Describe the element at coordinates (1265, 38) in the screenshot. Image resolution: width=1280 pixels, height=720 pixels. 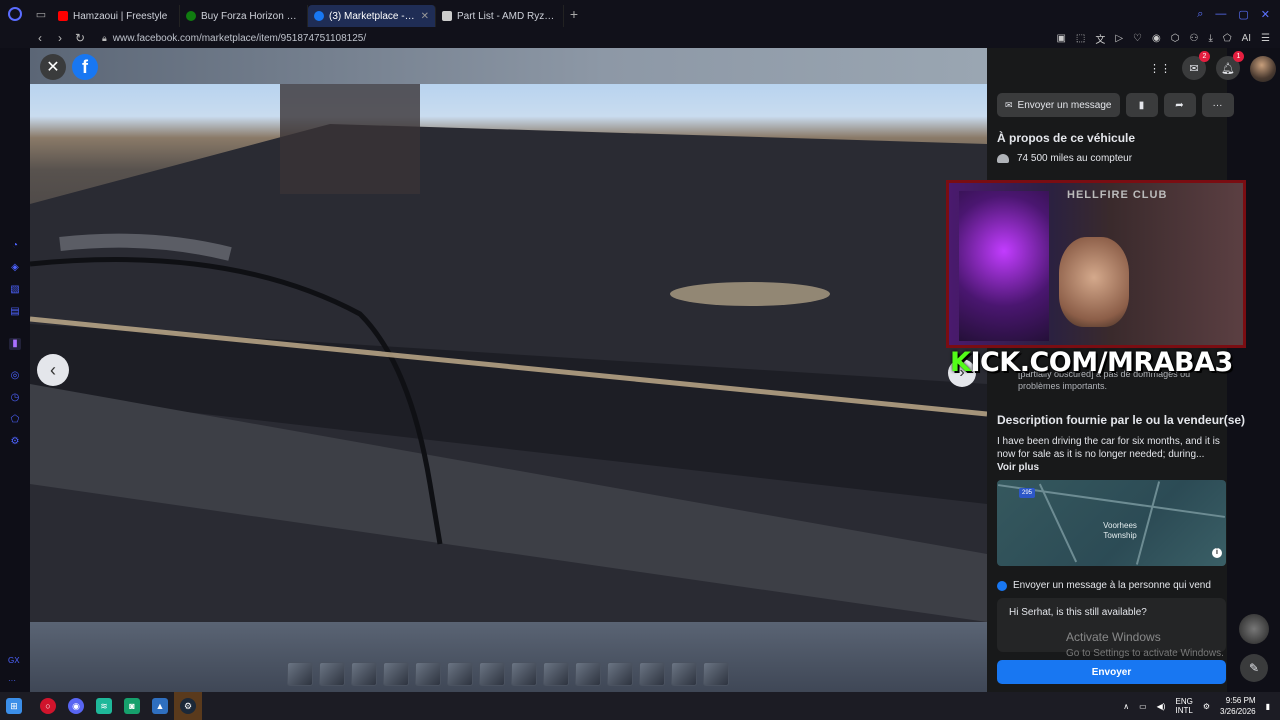
I see `menu-icon: ☰` at that location.